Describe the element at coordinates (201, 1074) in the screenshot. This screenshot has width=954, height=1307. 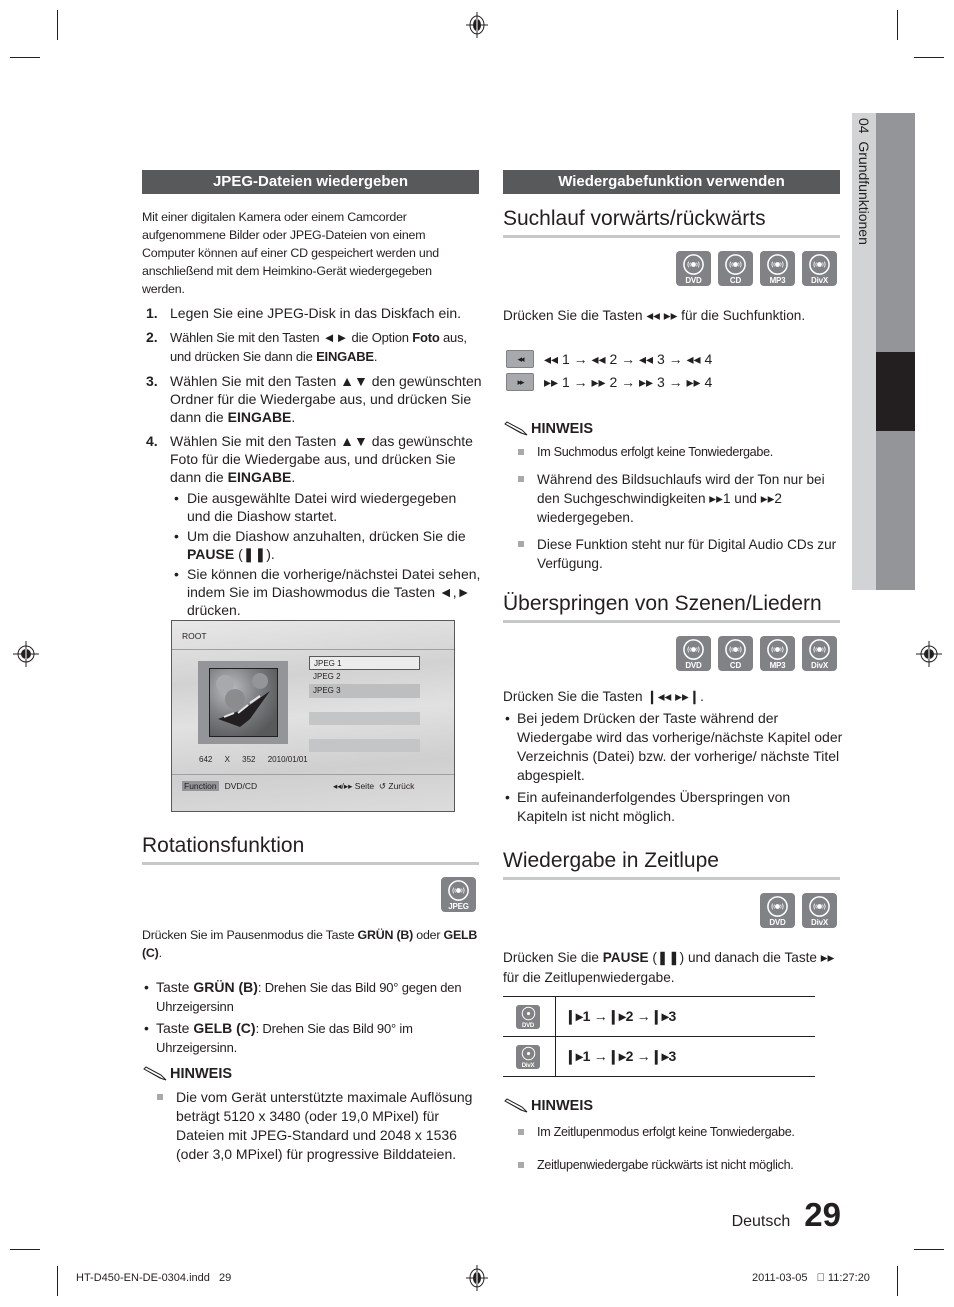
I see `note-title: HINWEIS` at that location.